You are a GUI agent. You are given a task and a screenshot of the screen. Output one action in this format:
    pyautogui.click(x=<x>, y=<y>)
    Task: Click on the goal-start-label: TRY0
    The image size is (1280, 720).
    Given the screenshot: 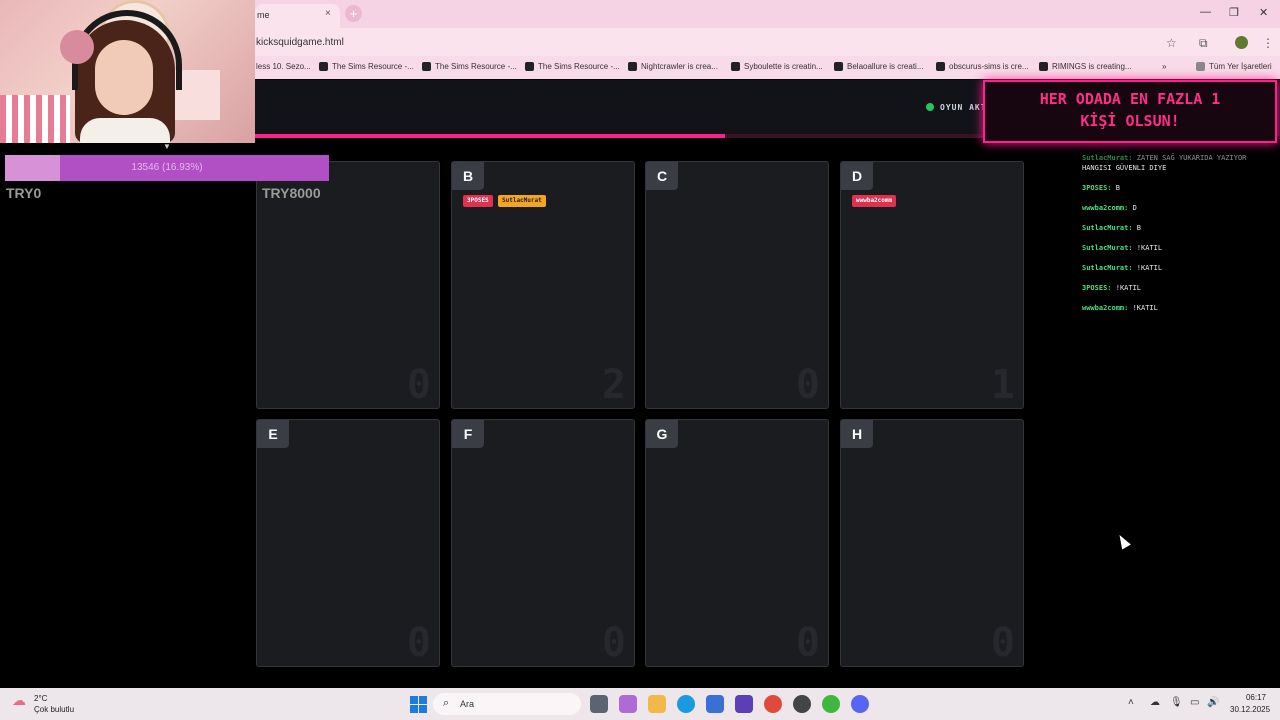 What is the action you would take?
    pyautogui.click(x=24, y=193)
    